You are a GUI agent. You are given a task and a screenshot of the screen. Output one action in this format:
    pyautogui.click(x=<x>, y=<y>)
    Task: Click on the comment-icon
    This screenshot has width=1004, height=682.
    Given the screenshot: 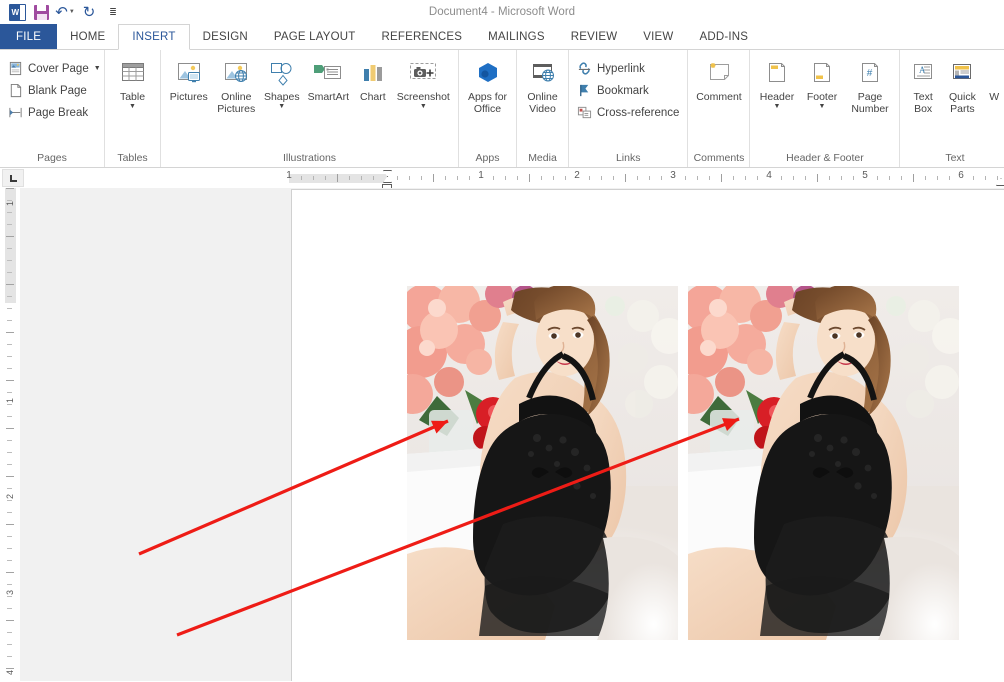 What is the action you would take?
    pyautogui.click(x=719, y=71)
    